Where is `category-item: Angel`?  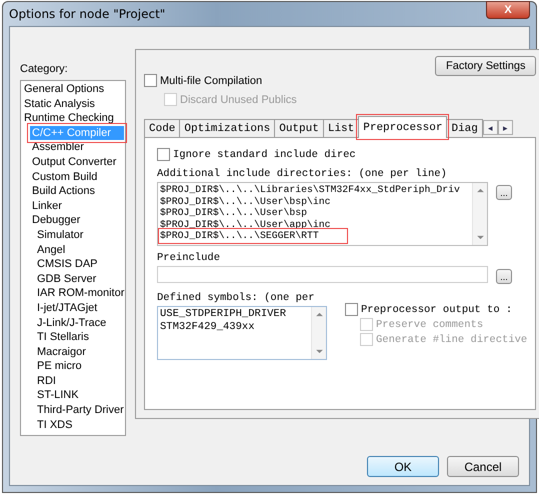
category-item: Angel is located at coordinates (73, 250).